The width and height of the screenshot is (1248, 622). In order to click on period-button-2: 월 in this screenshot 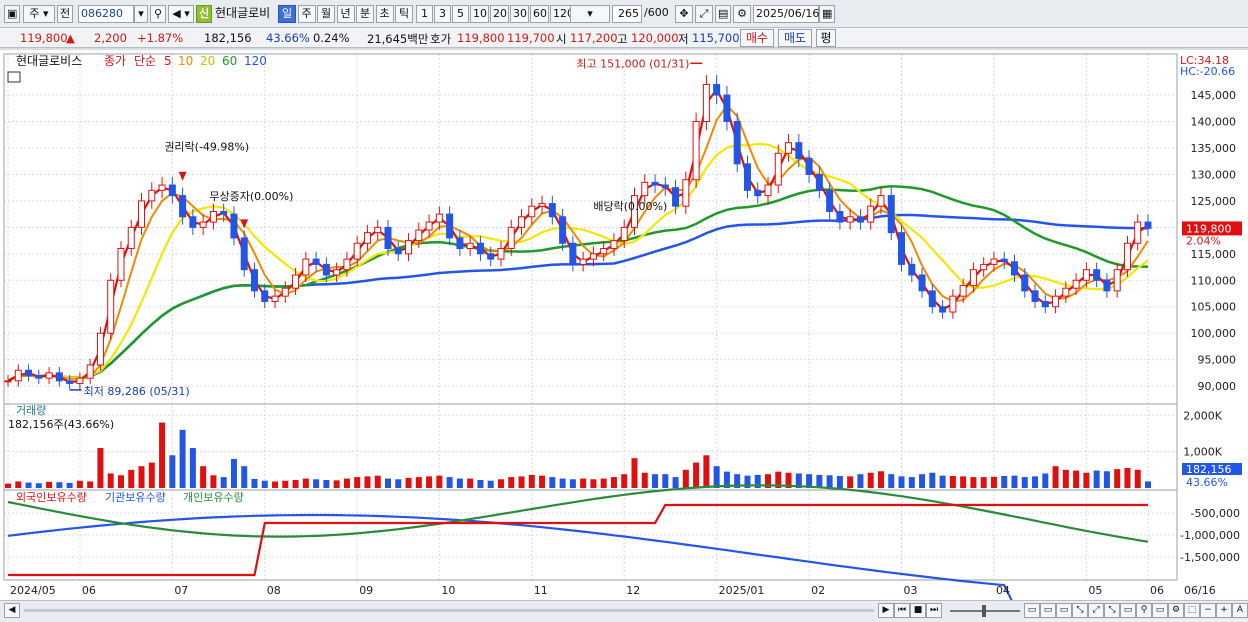, I will do `click(326, 14)`.